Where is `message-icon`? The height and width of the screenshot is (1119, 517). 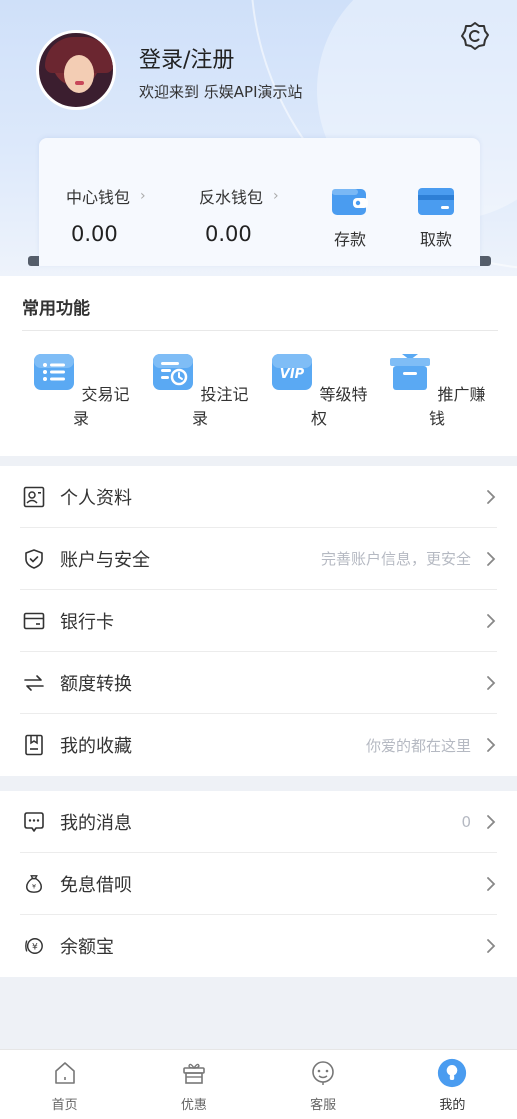 message-icon is located at coordinates (34, 821).